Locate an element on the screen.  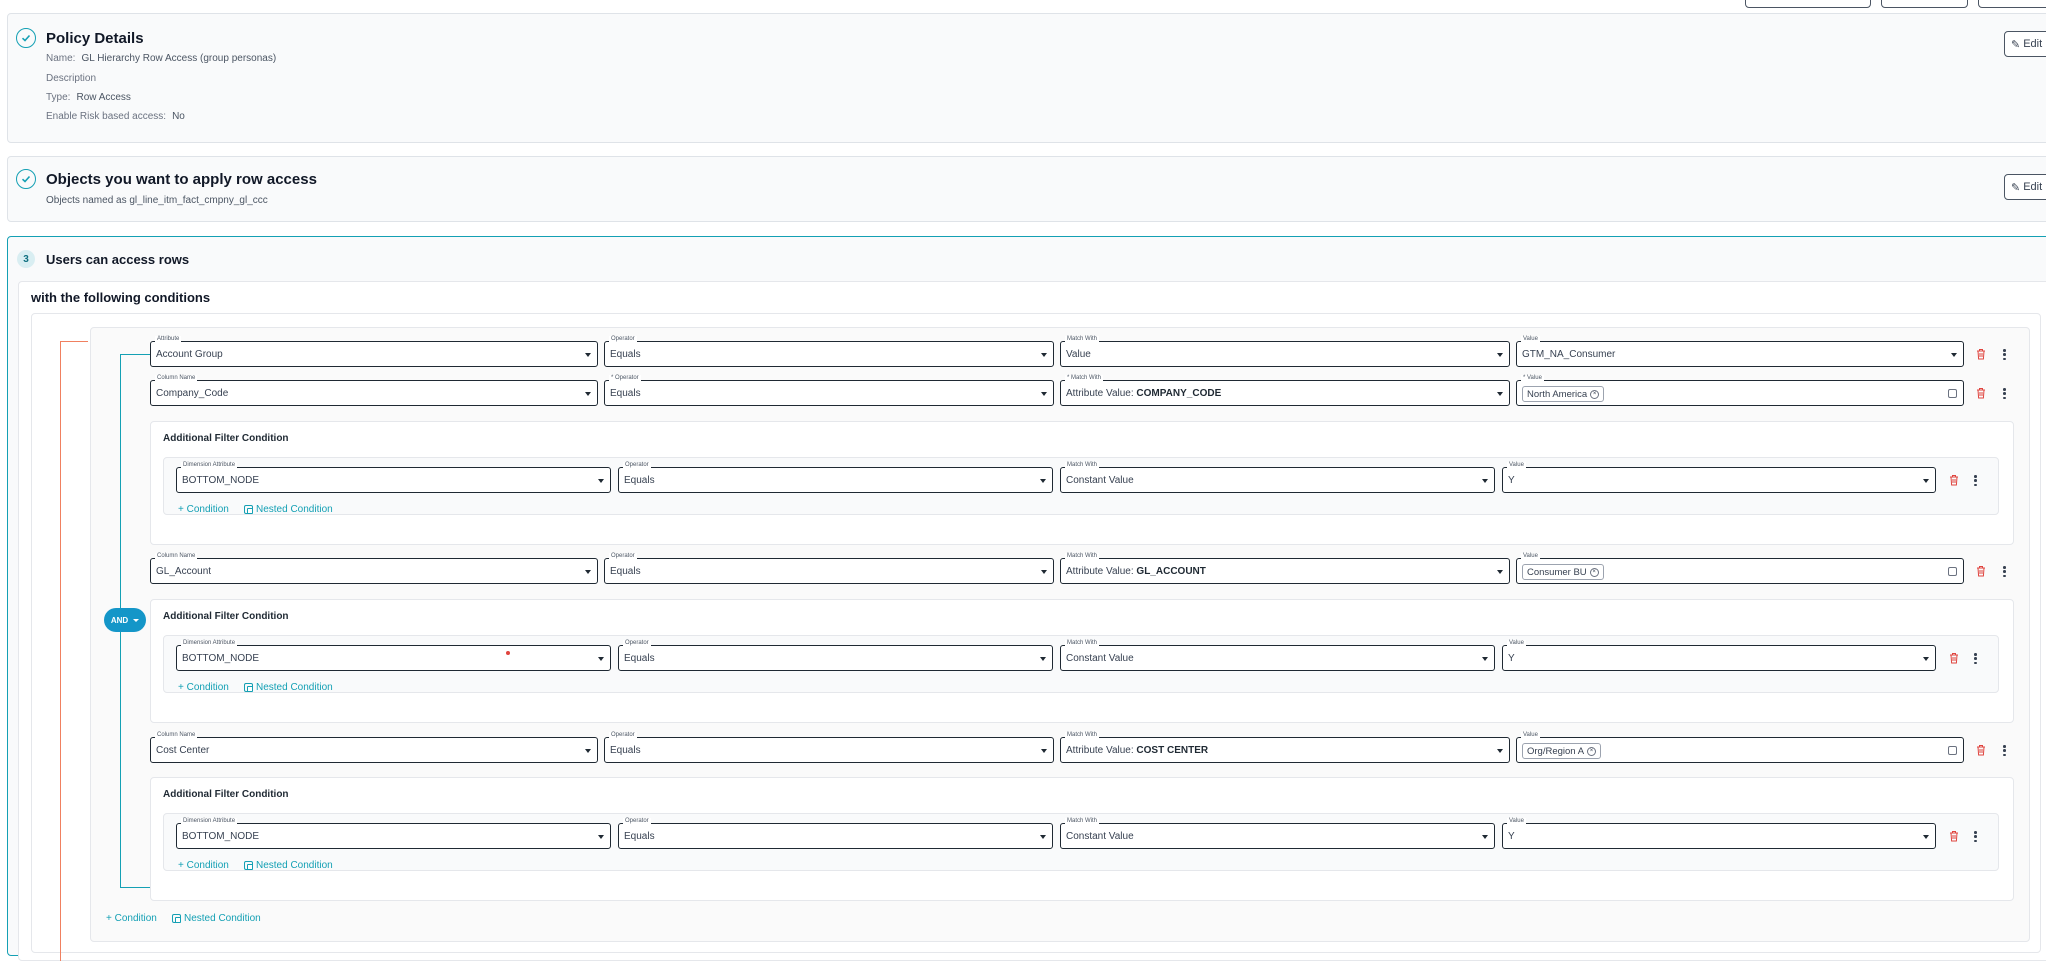
policy-name-value: GL Hierarchy Row Access (group personas) is located at coordinates (179, 58).